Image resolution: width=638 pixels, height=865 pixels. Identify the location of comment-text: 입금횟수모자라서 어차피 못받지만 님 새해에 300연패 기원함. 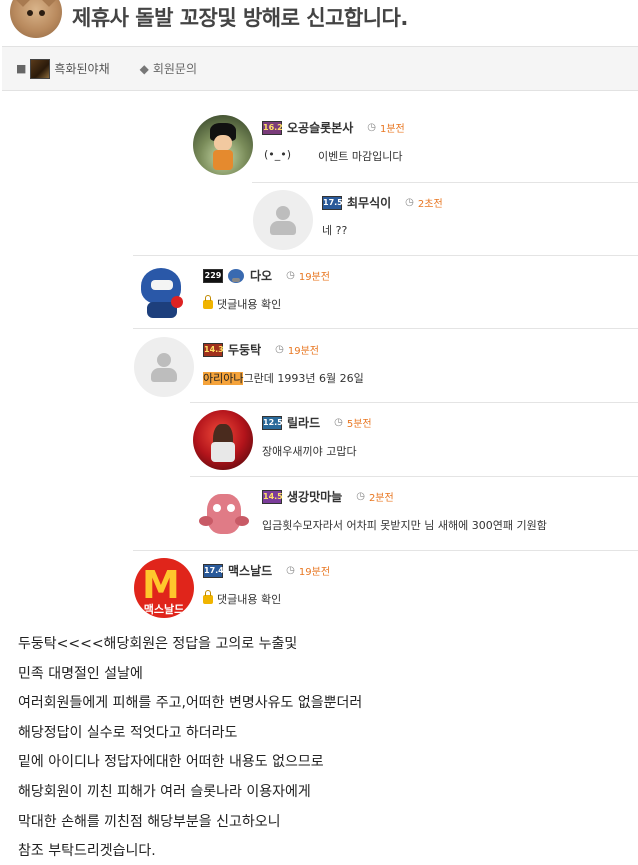
(404, 525).